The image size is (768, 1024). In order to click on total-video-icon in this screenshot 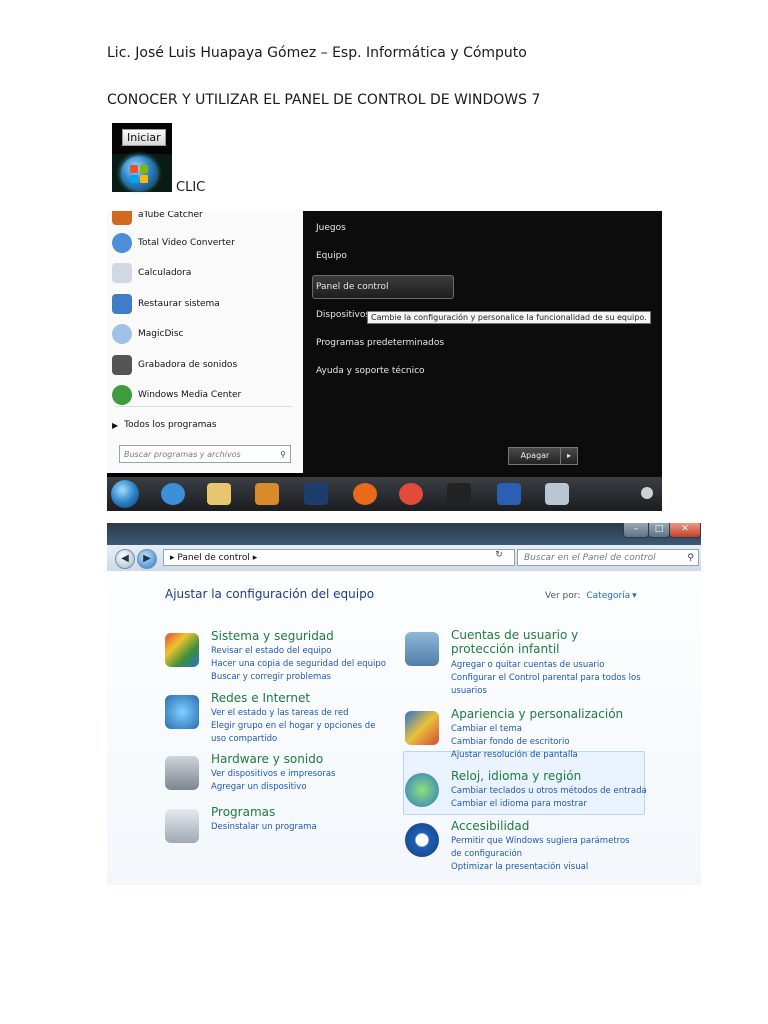, I will do `click(122, 243)`.